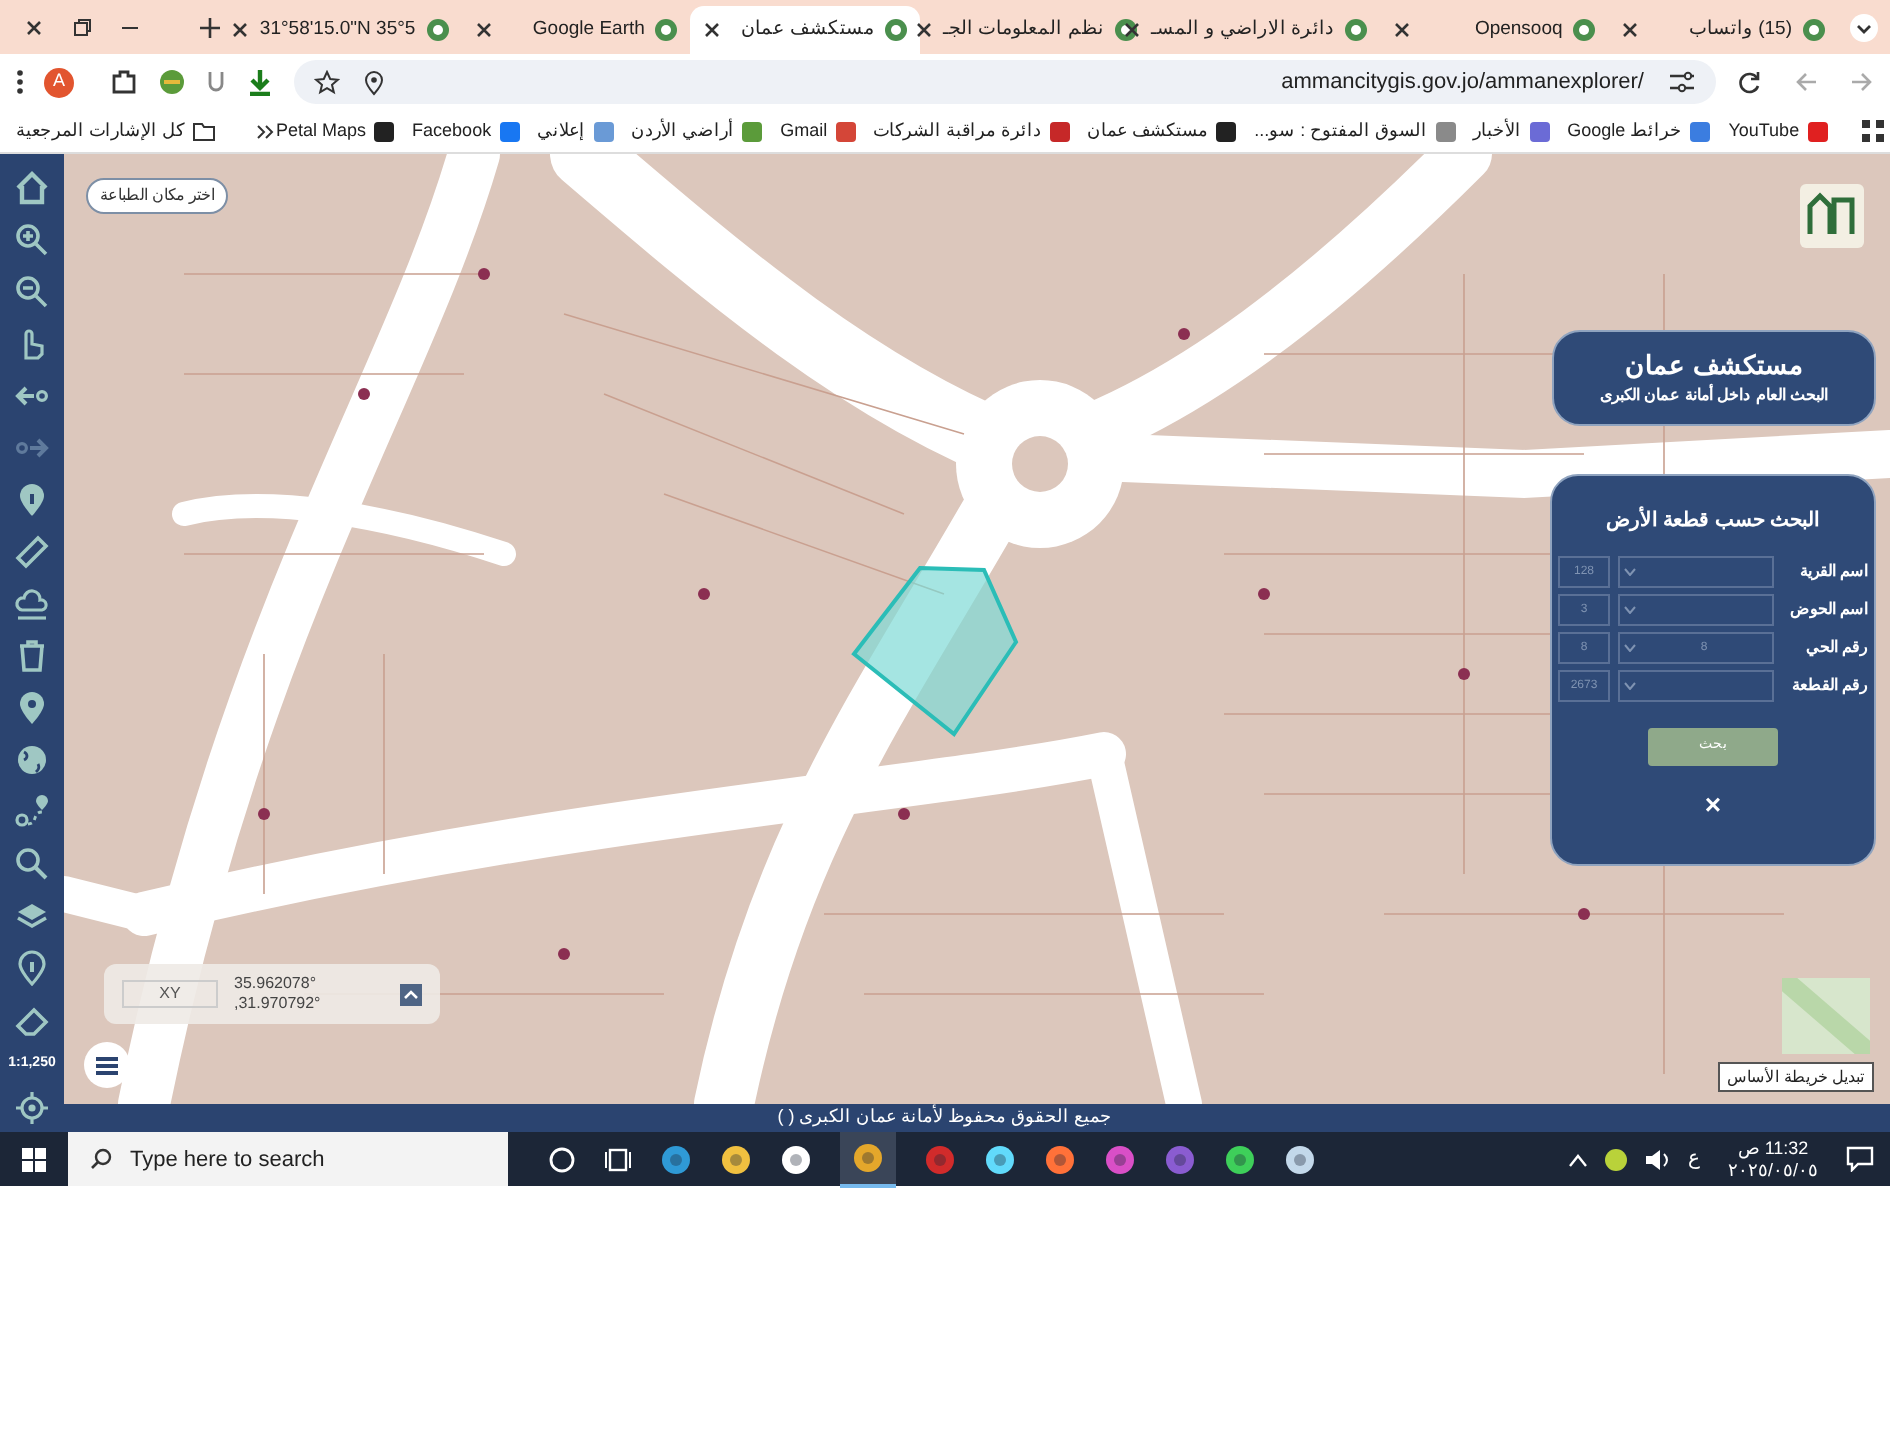 This screenshot has height=1440, width=1890. Describe the element at coordinates (1693, 1159) in the screenshot. I see `language-indicator: ع` at that location.